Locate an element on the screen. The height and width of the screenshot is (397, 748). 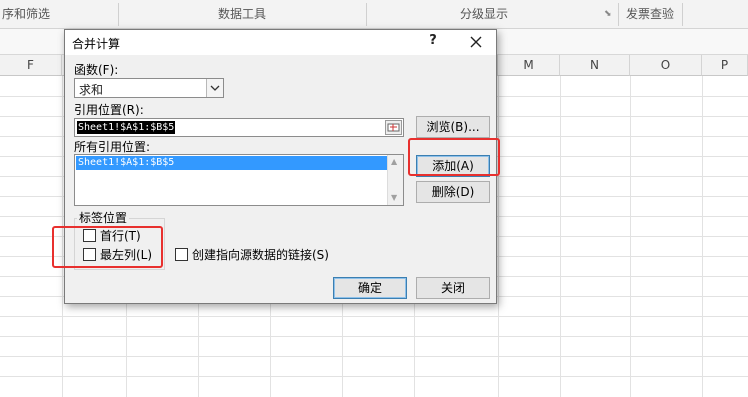
column-header-m: M is located at coordinates (529, 65).